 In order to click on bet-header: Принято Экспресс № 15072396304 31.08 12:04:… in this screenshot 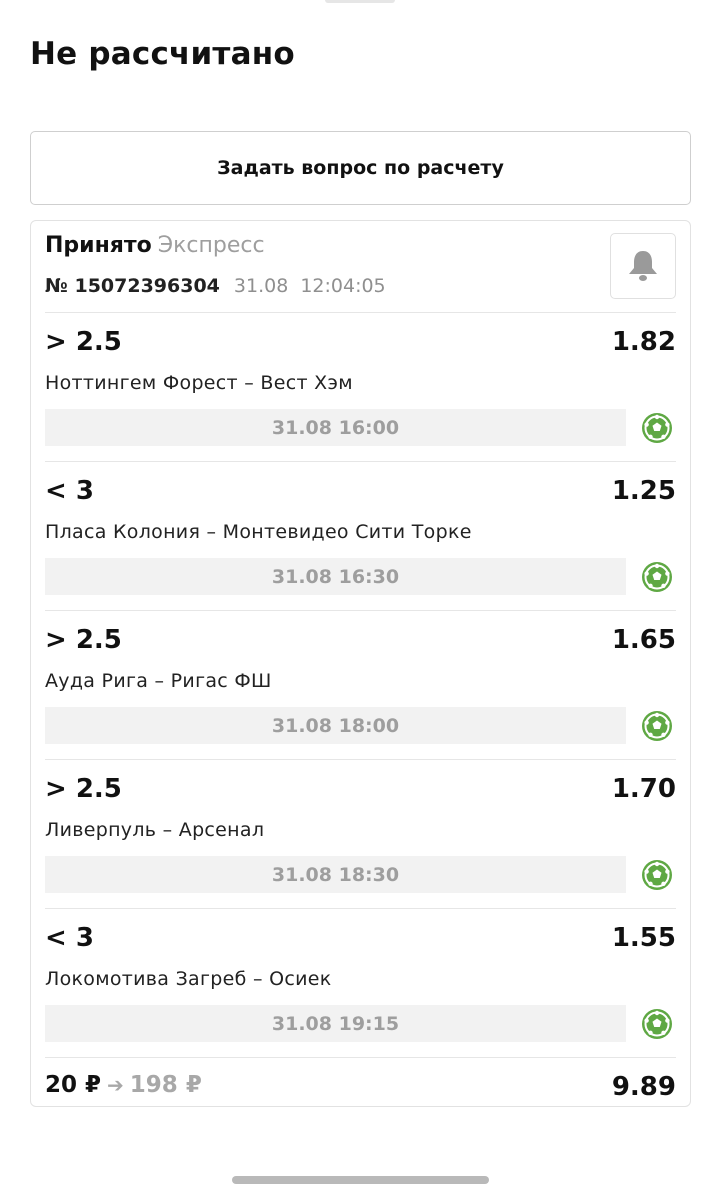, I will do `click(360, 267)`.